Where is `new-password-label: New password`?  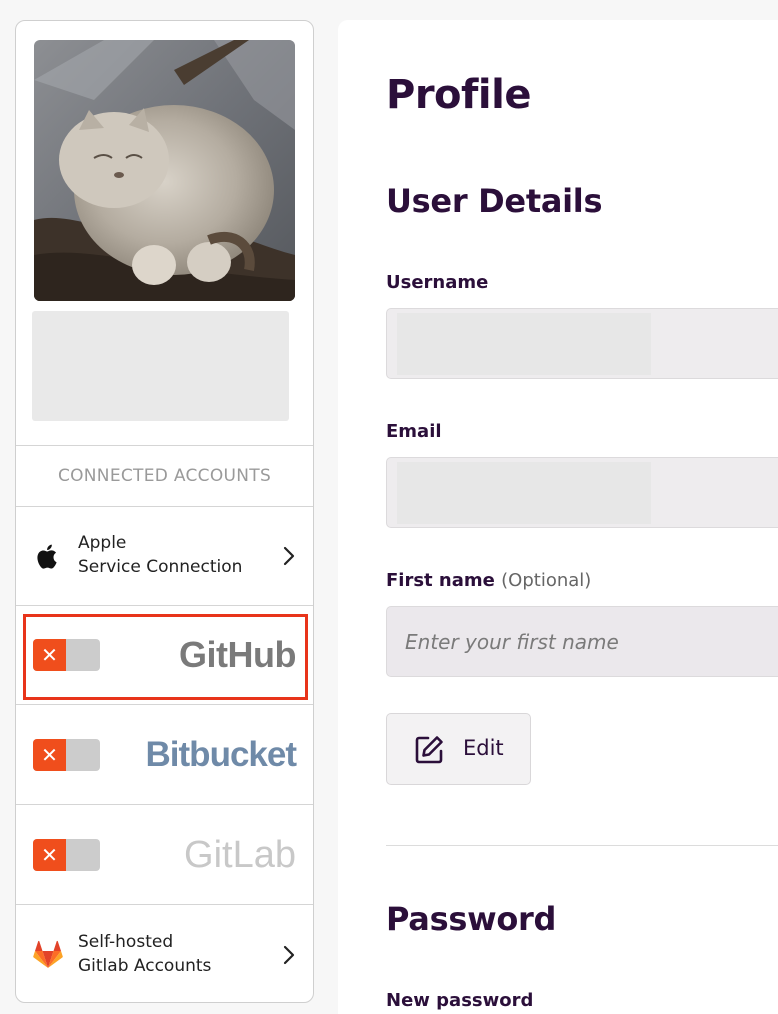
new-password-label: New password is located at coordinates (460, 1000).